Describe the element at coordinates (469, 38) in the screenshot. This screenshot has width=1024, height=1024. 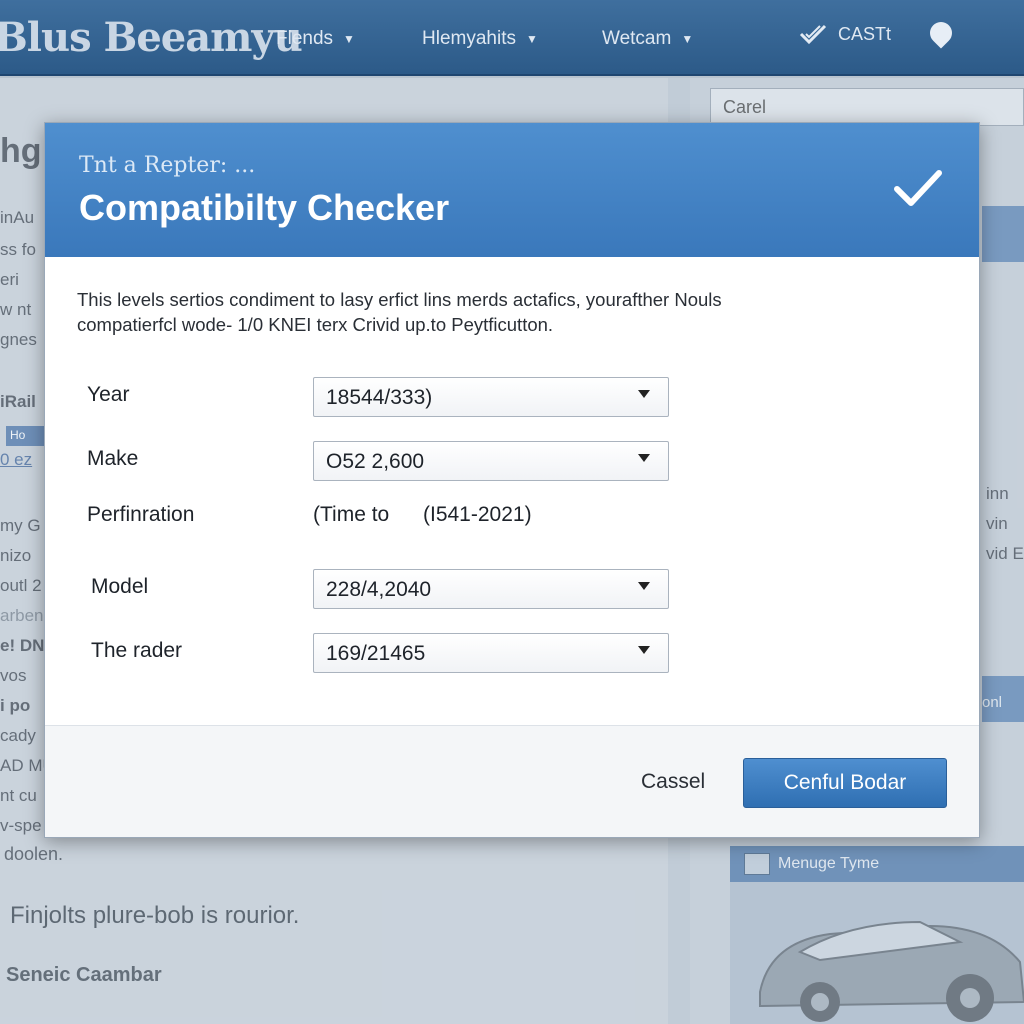
I see `nav-item-label: Hlemyahits` at that location.